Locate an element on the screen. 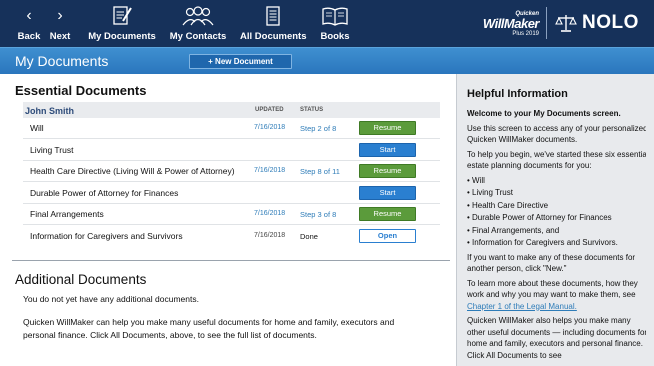  documents-icon is located at coordinates (273, 16).